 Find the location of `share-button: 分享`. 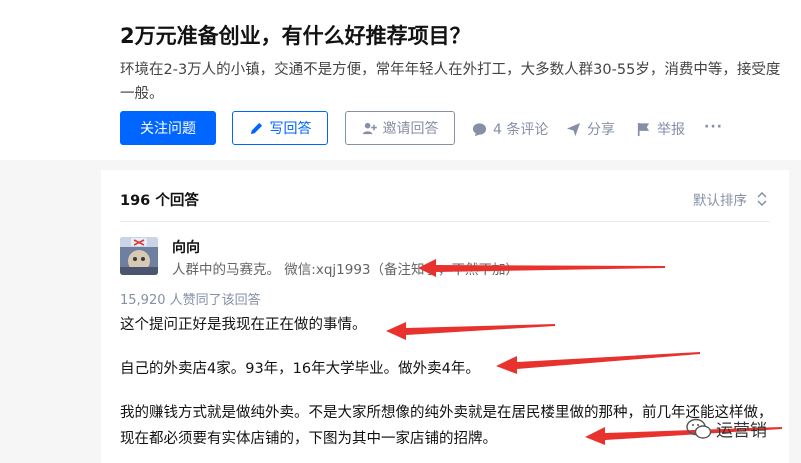

share-button: 分享 is located at coordinates (590, 129).